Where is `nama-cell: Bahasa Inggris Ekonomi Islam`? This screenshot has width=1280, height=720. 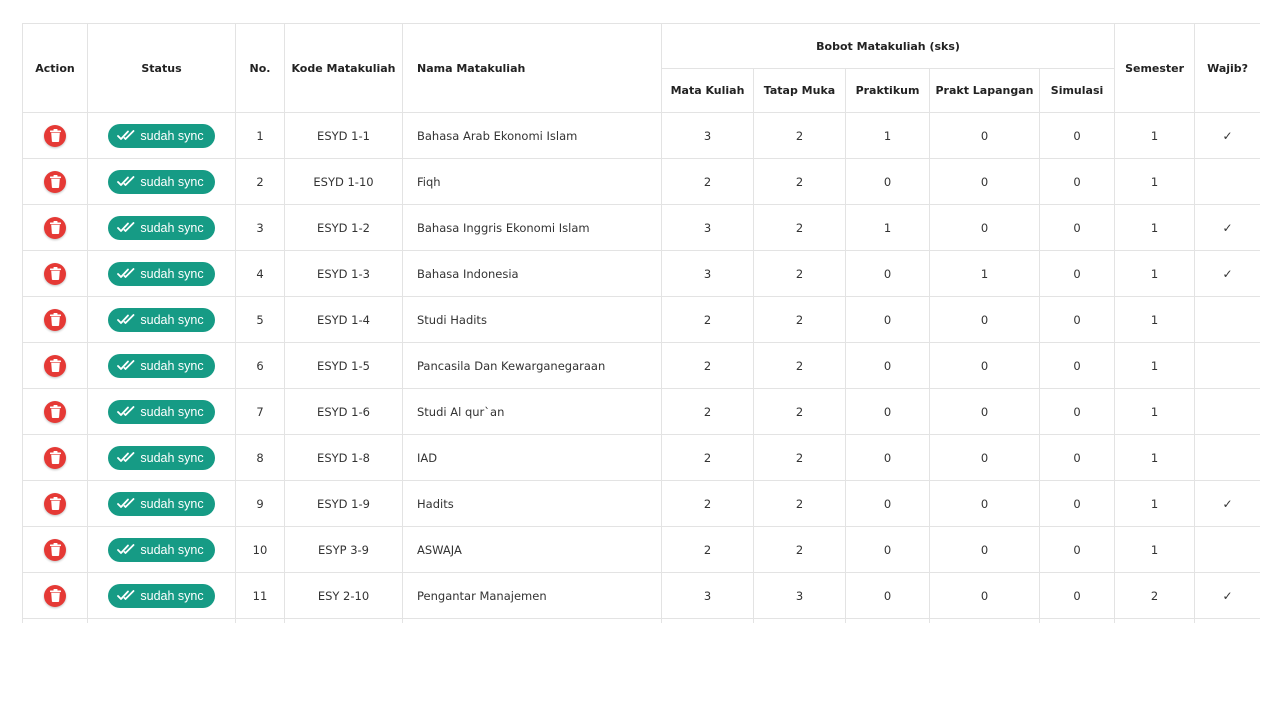
nama-cell: Bahasa Inggris Ekonomi Islam is located at coordinates (532, 227).